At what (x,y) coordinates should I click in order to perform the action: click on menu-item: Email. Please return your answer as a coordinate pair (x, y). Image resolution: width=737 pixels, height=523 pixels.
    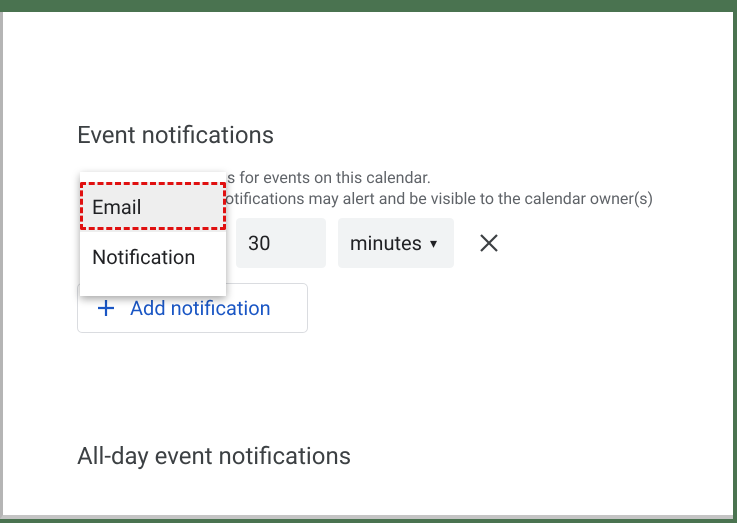
    Looking at the image, I should click on (153, 207).